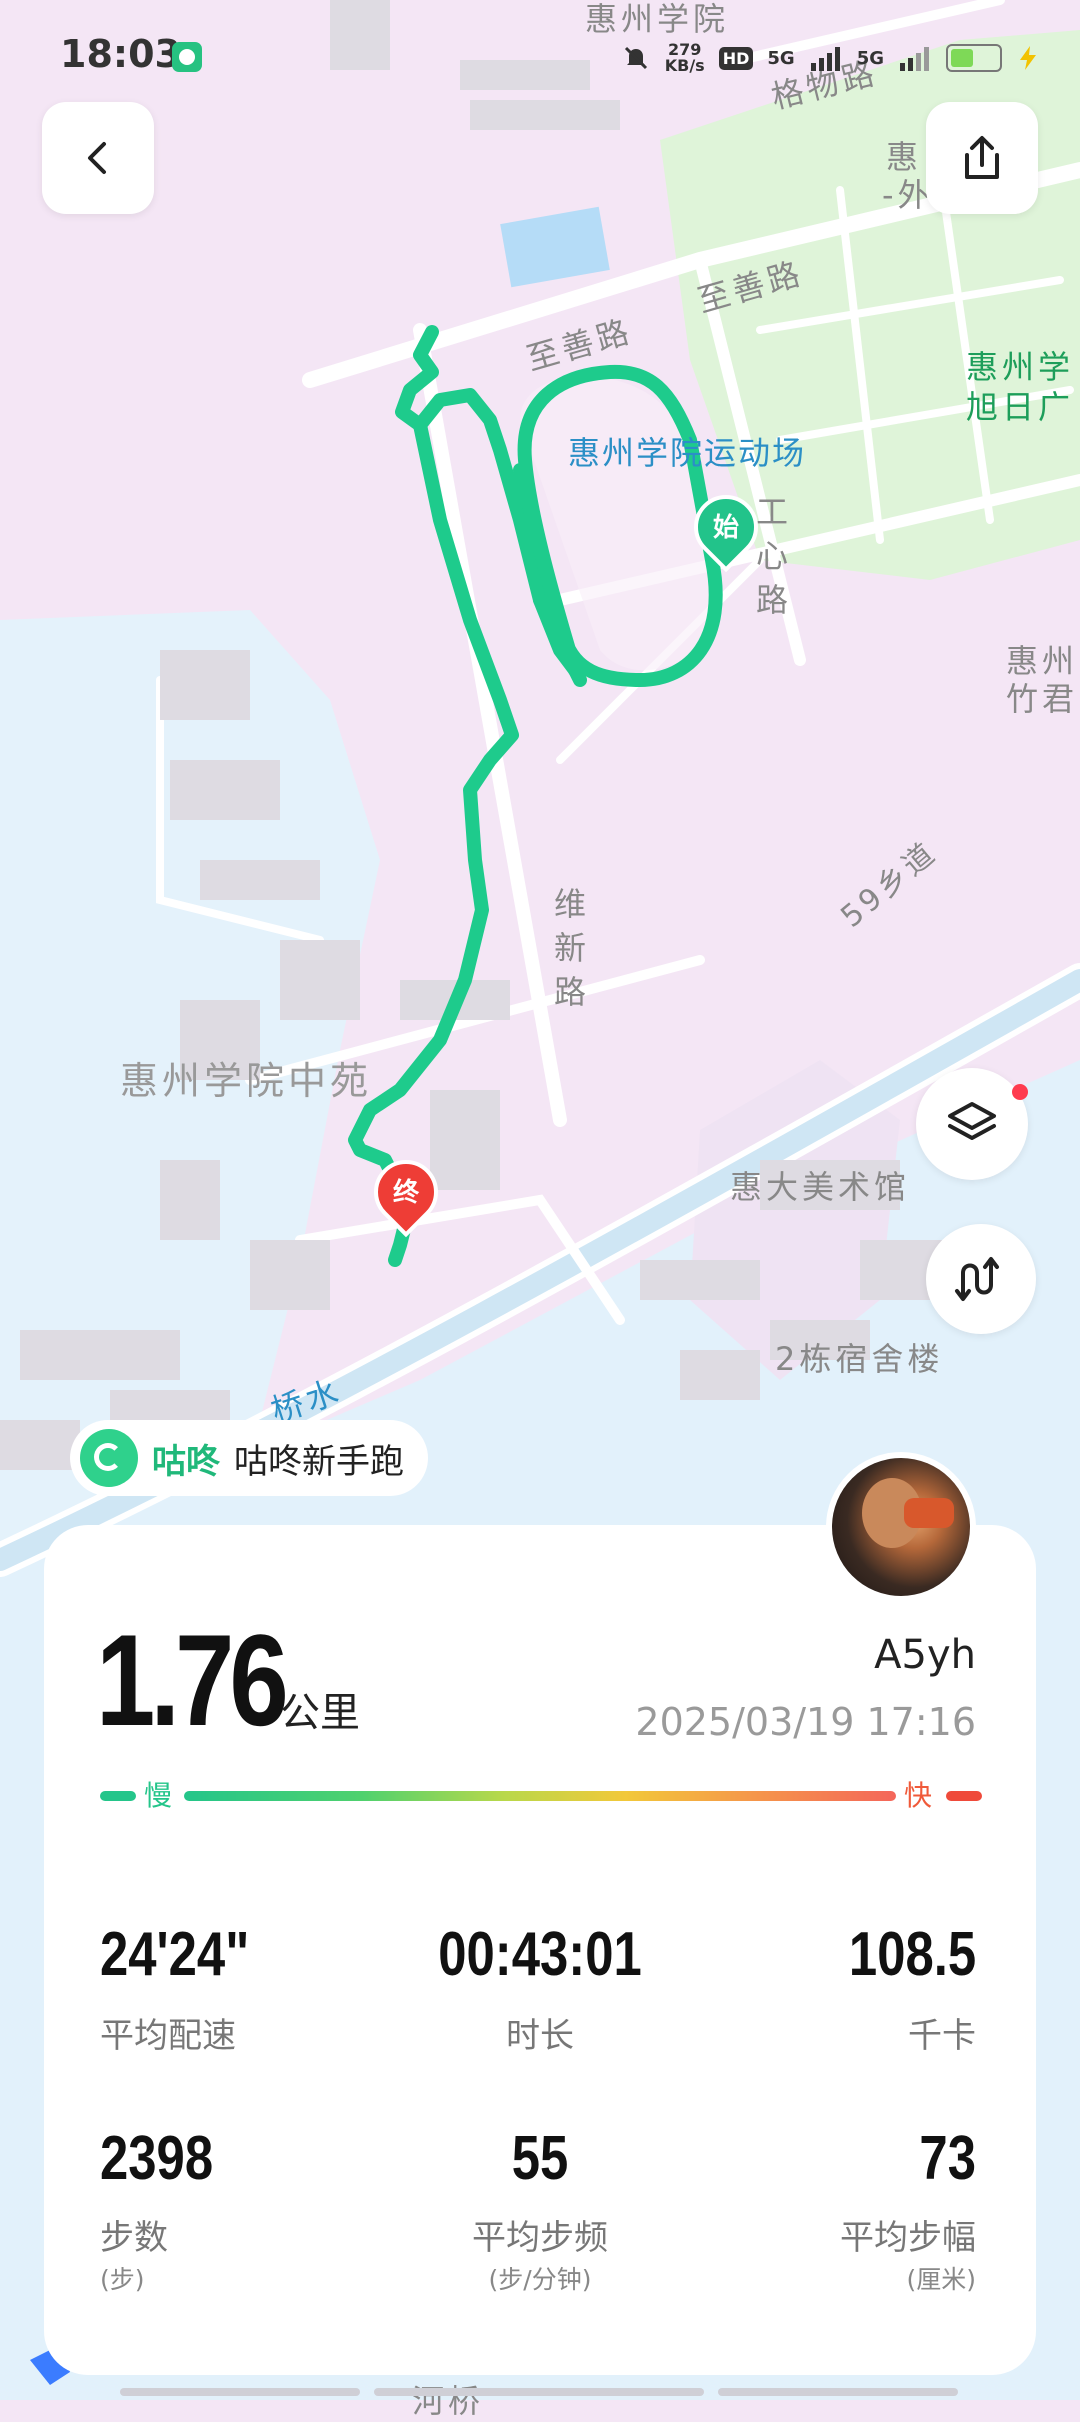  Describe the element at coordinates (118, 1796) in the screenshot. I see `pace-bar-slow-cap` at that location.